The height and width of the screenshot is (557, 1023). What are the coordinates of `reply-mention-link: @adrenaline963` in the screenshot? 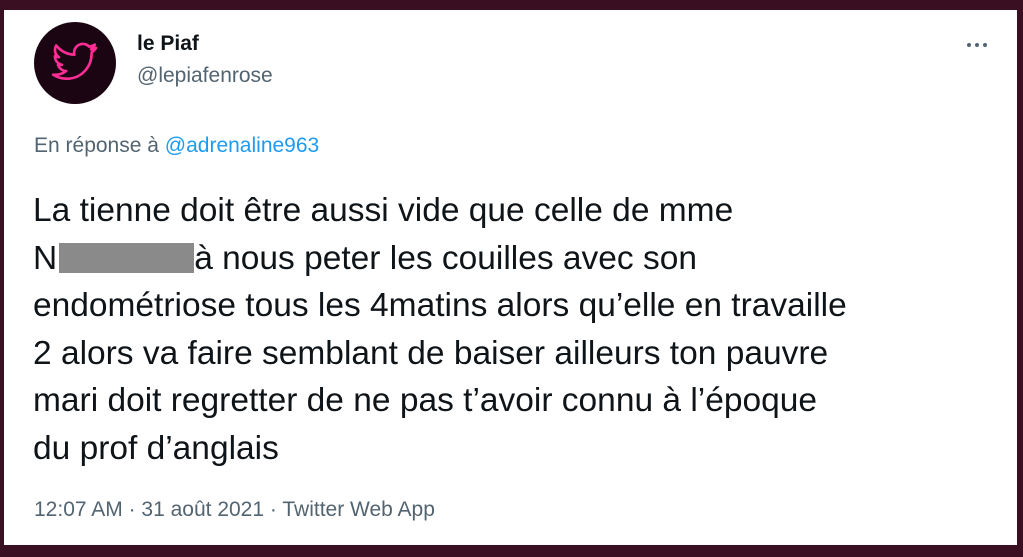 It's located at (242, 145).